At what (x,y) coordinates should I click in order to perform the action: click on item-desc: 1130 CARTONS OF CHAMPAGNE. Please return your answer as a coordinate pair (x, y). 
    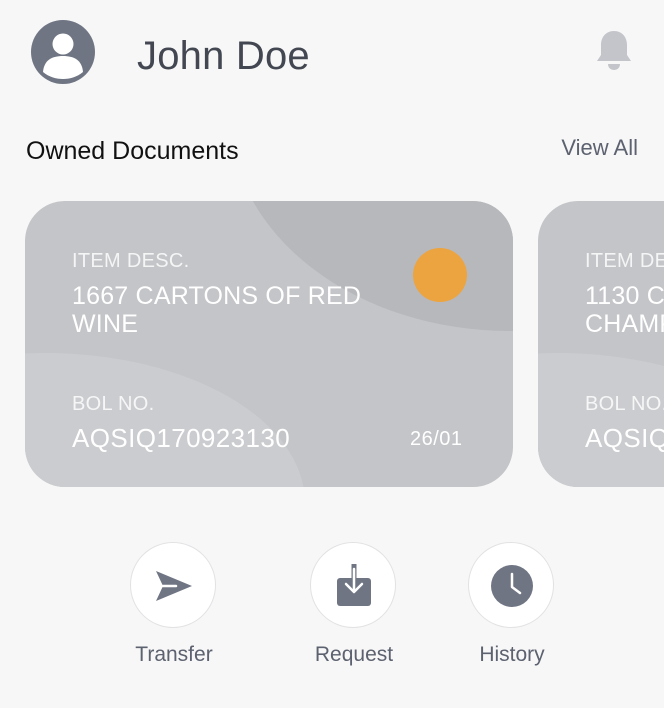
    Looking at the image, I should click on (624, 310).